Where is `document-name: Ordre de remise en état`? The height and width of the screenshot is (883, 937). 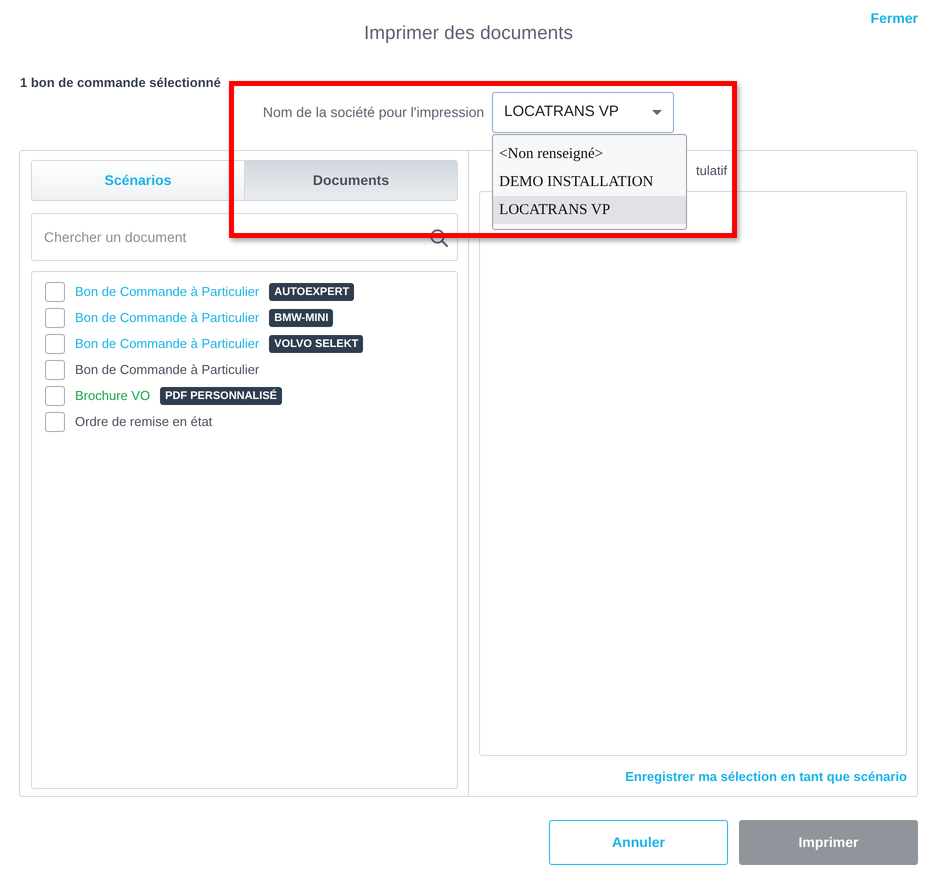 document-name: Ordre de remise en état is located at coordinates (143, 422).